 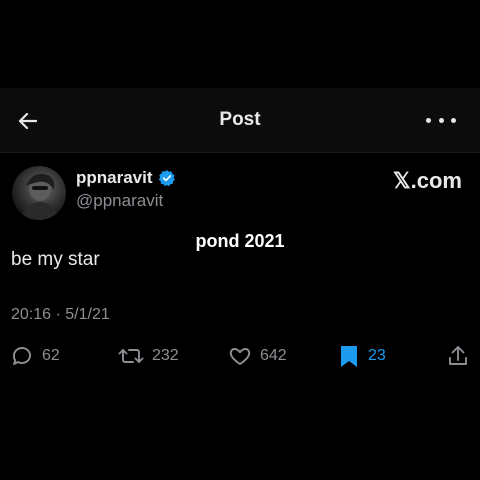 What do you see at coordinates (349, 356) in the screenshot?
I see `bookmark-icon` at bounding box center [349, 356].